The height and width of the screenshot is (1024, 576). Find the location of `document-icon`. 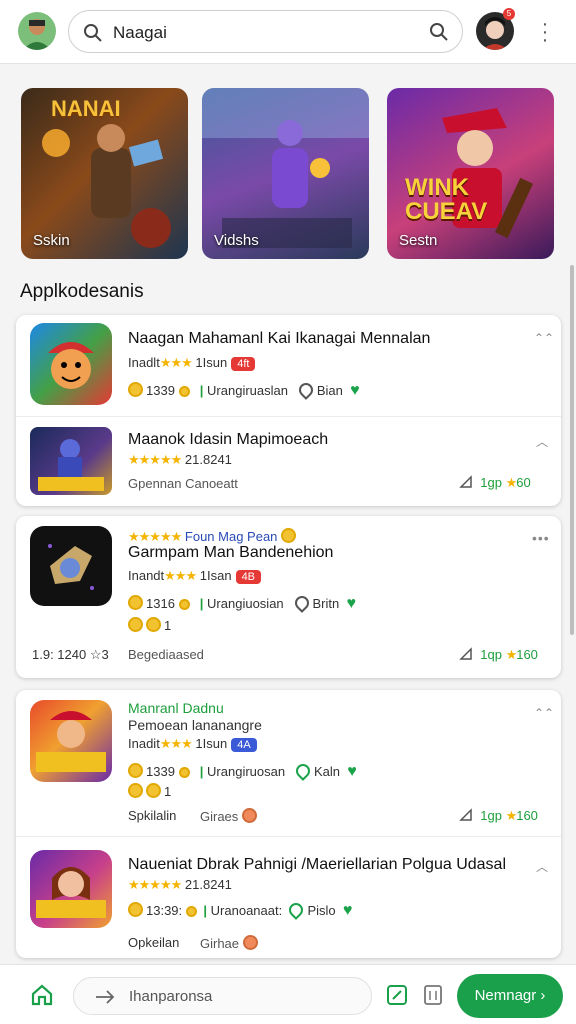

document-icon is located at coordinates (433, 995).